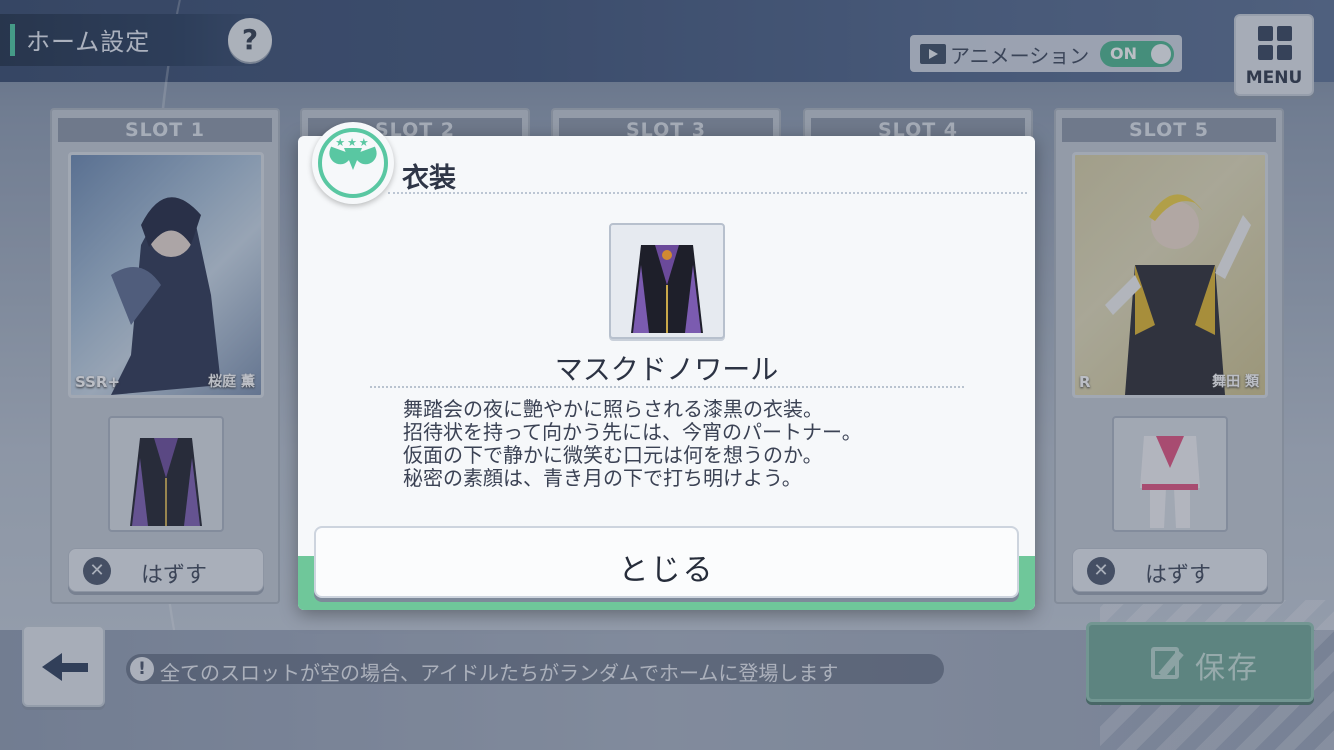  I want to click on description-line: 秘密の素顔は、青き月の下で打ち明けよう。, so click(602, 478).